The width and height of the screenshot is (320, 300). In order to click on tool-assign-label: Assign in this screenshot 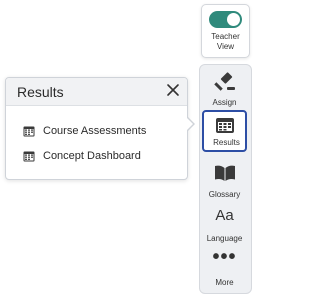, I will do `click(224, 102)`.